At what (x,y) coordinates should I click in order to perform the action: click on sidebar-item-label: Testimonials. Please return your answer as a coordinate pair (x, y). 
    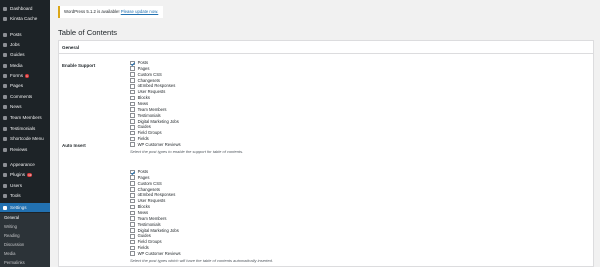
    Looking at the image, I should click on (23, 128).